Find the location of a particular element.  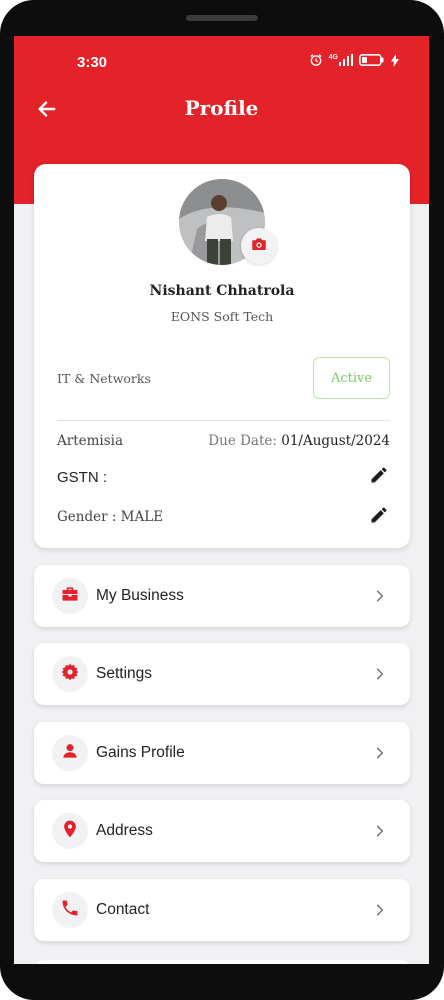

menu-label: Gains Profile is located at coordinates (140, 752).